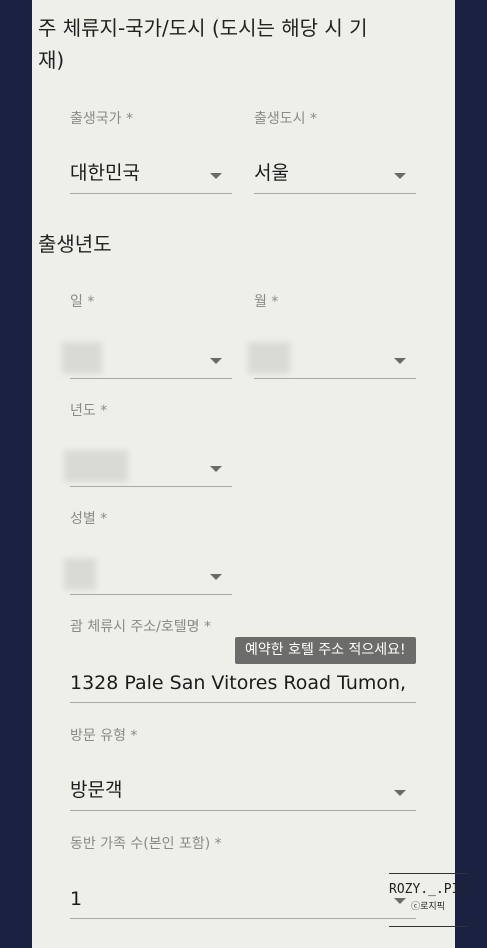 This screenshot has height=948, width=487. Describe the element at coordinates (335, 173) in the screenshot. I see `birth-city-select: 서울` at that location.